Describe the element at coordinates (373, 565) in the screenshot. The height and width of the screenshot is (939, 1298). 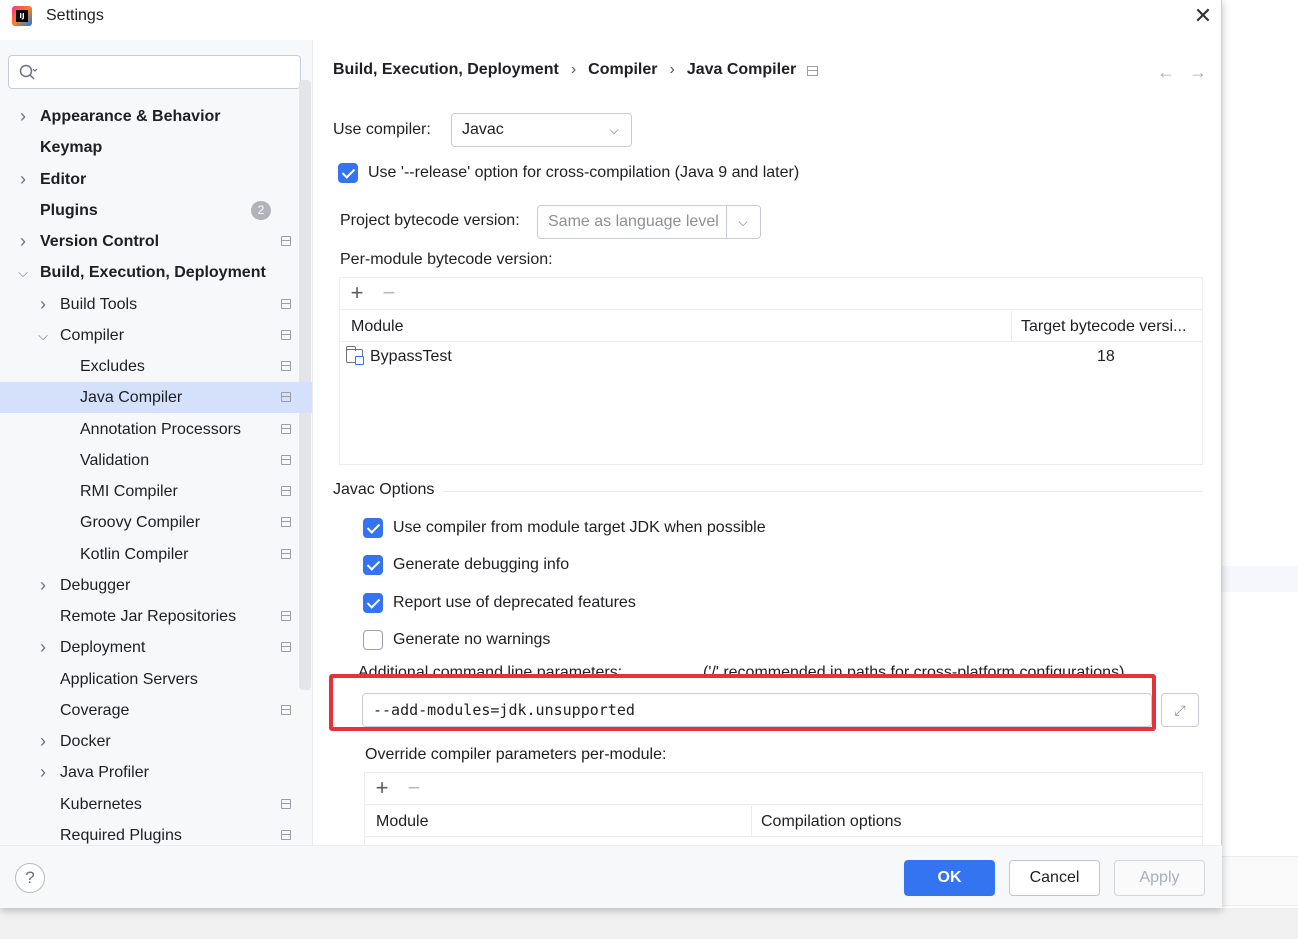
I see `option-checkbox-debug-info` at that location.